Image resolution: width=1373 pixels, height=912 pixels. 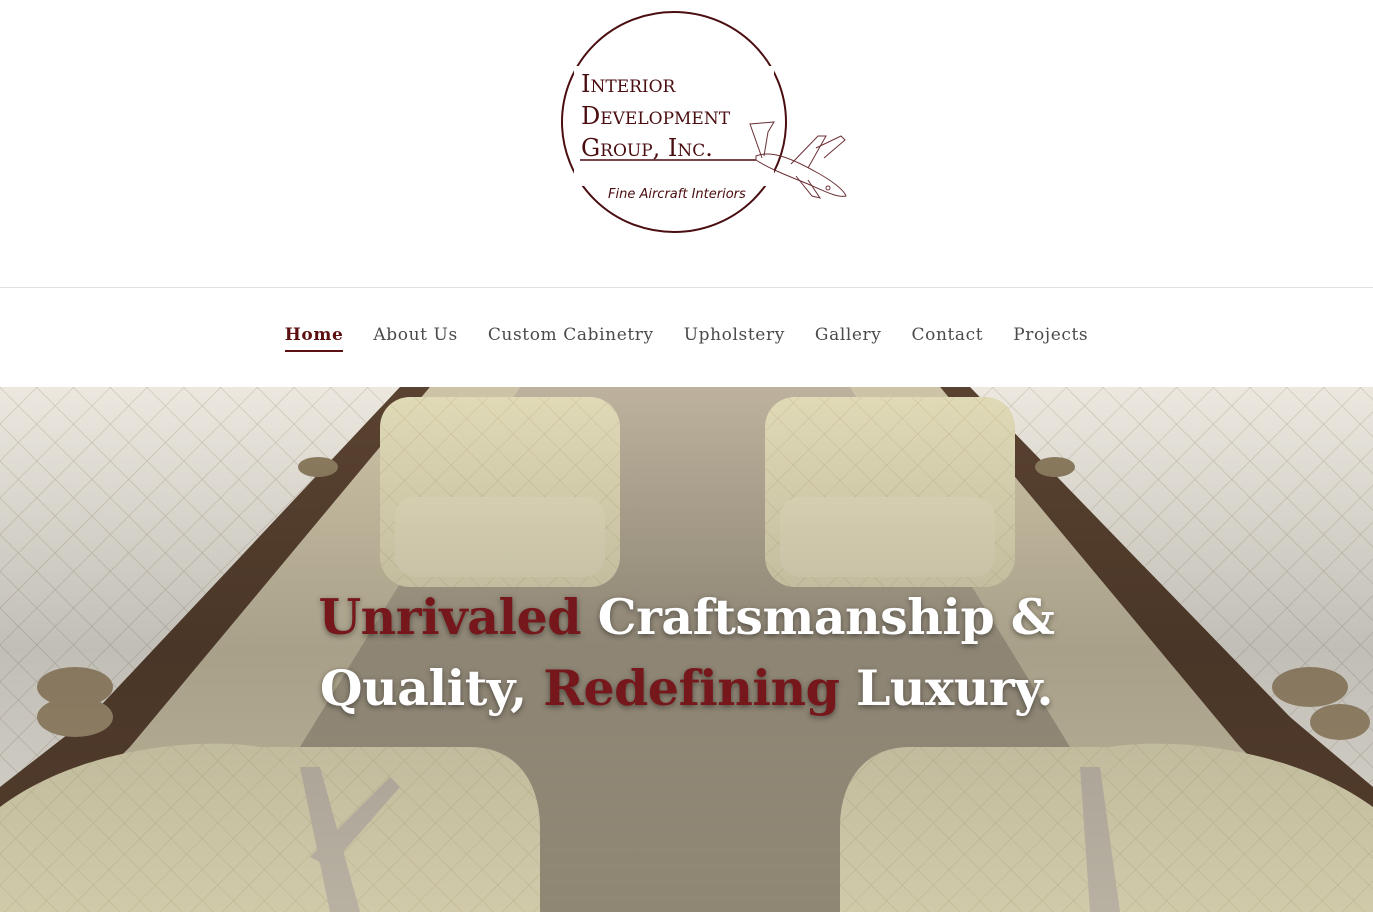 I want to click on headline-text-2a: Quality,, so click(x=431, y=688).